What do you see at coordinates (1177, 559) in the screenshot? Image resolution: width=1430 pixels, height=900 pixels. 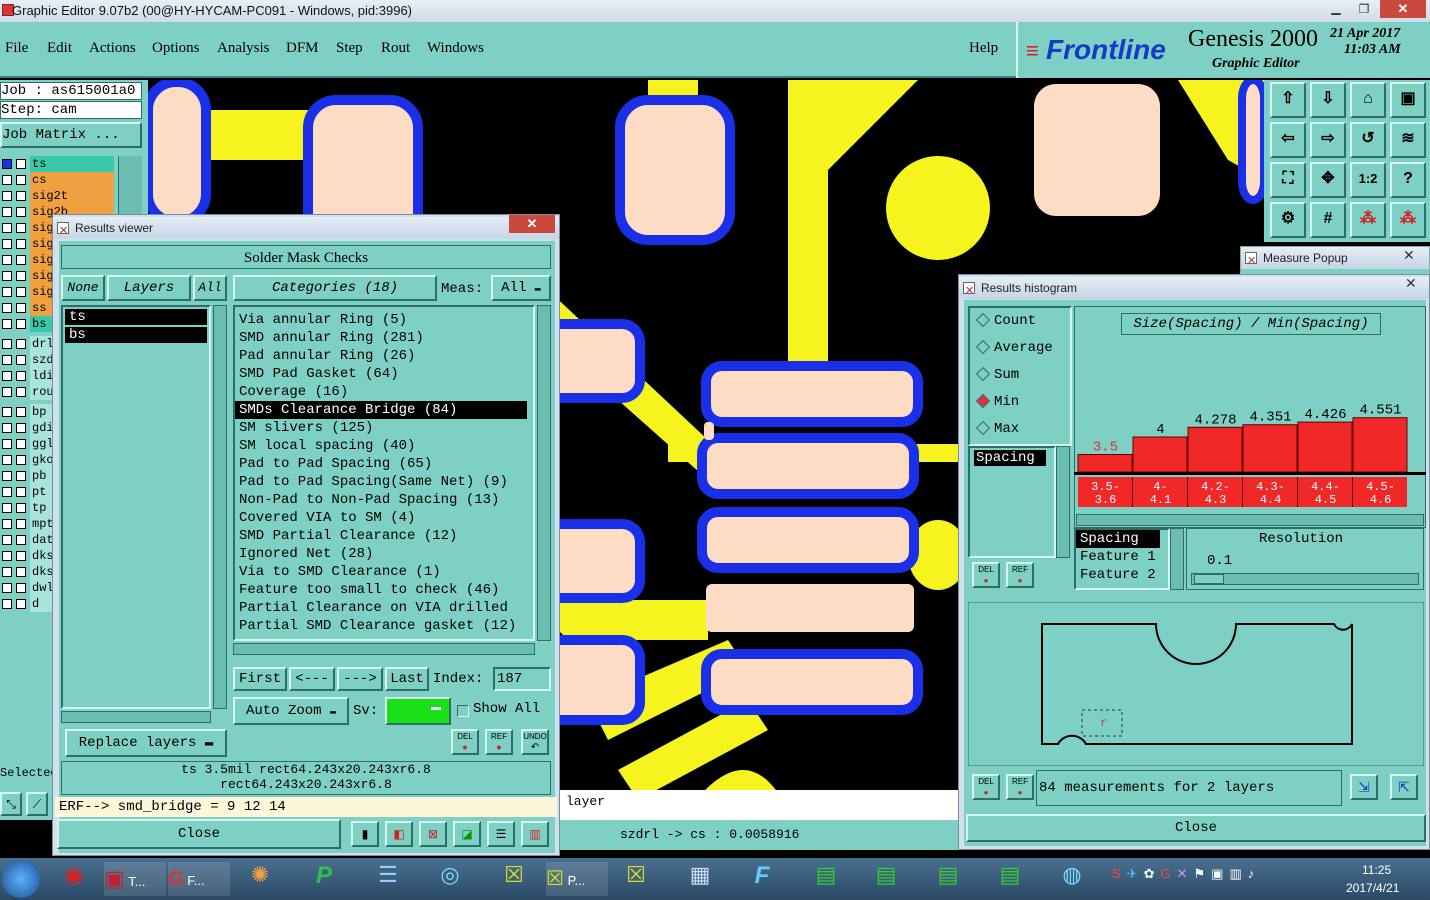 I see `field-vscroll` at bounding box center [1177, 559].